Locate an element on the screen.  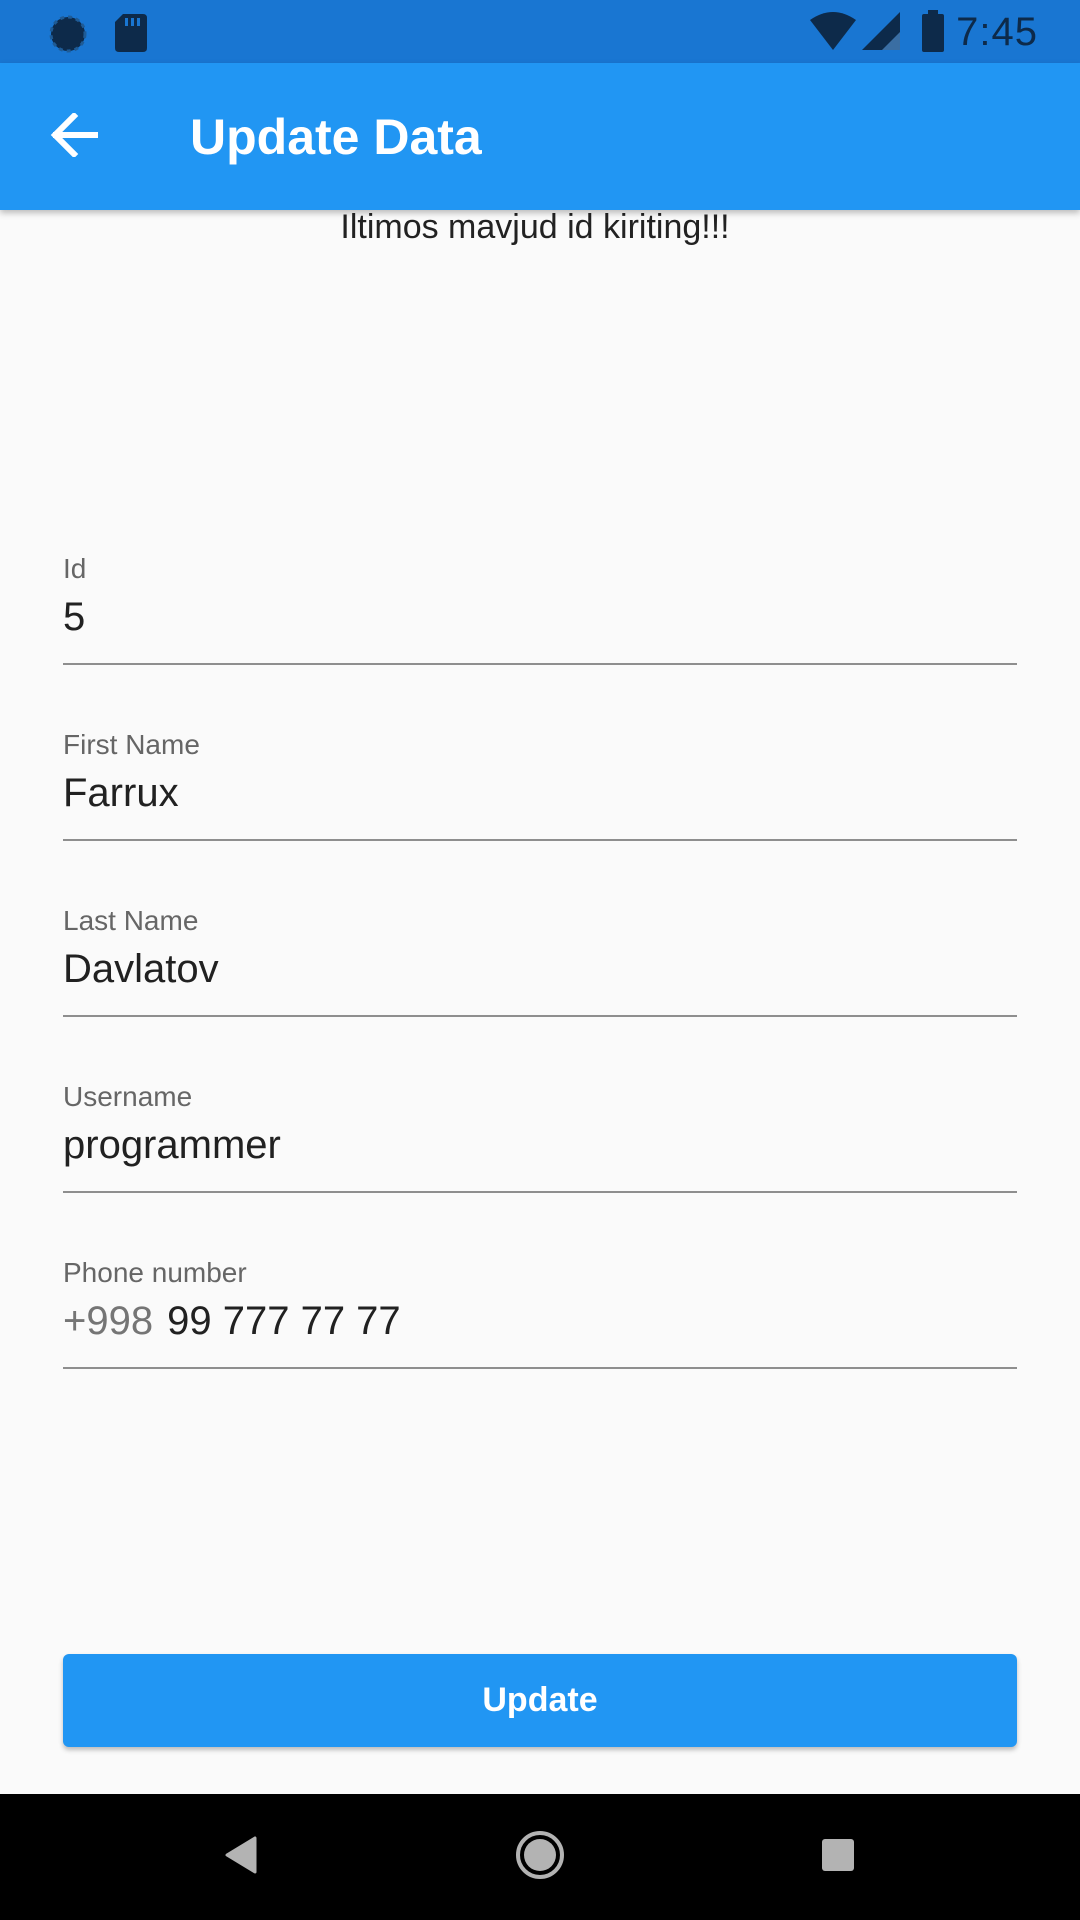
recents-square-icon is located at coordinates (838, 1857).